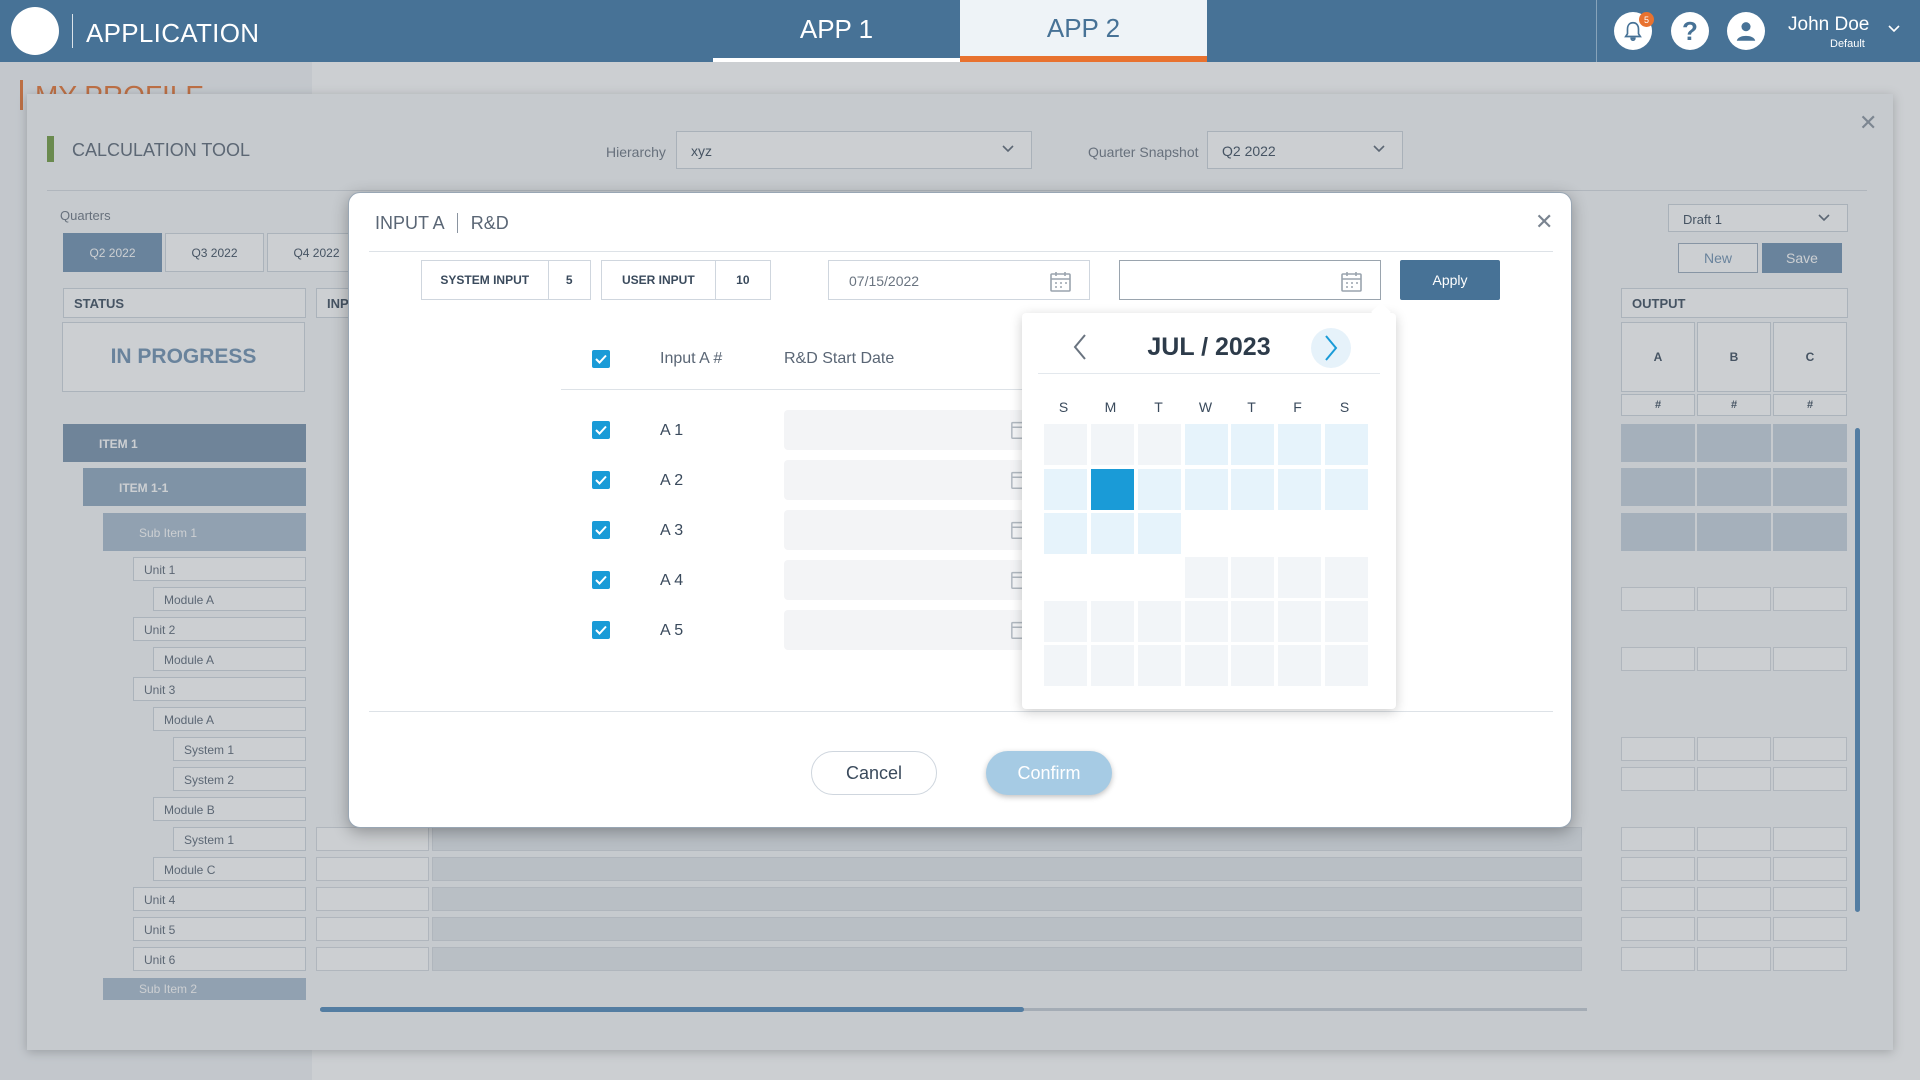  I want to click on user-avatar, so click(1746, 31).